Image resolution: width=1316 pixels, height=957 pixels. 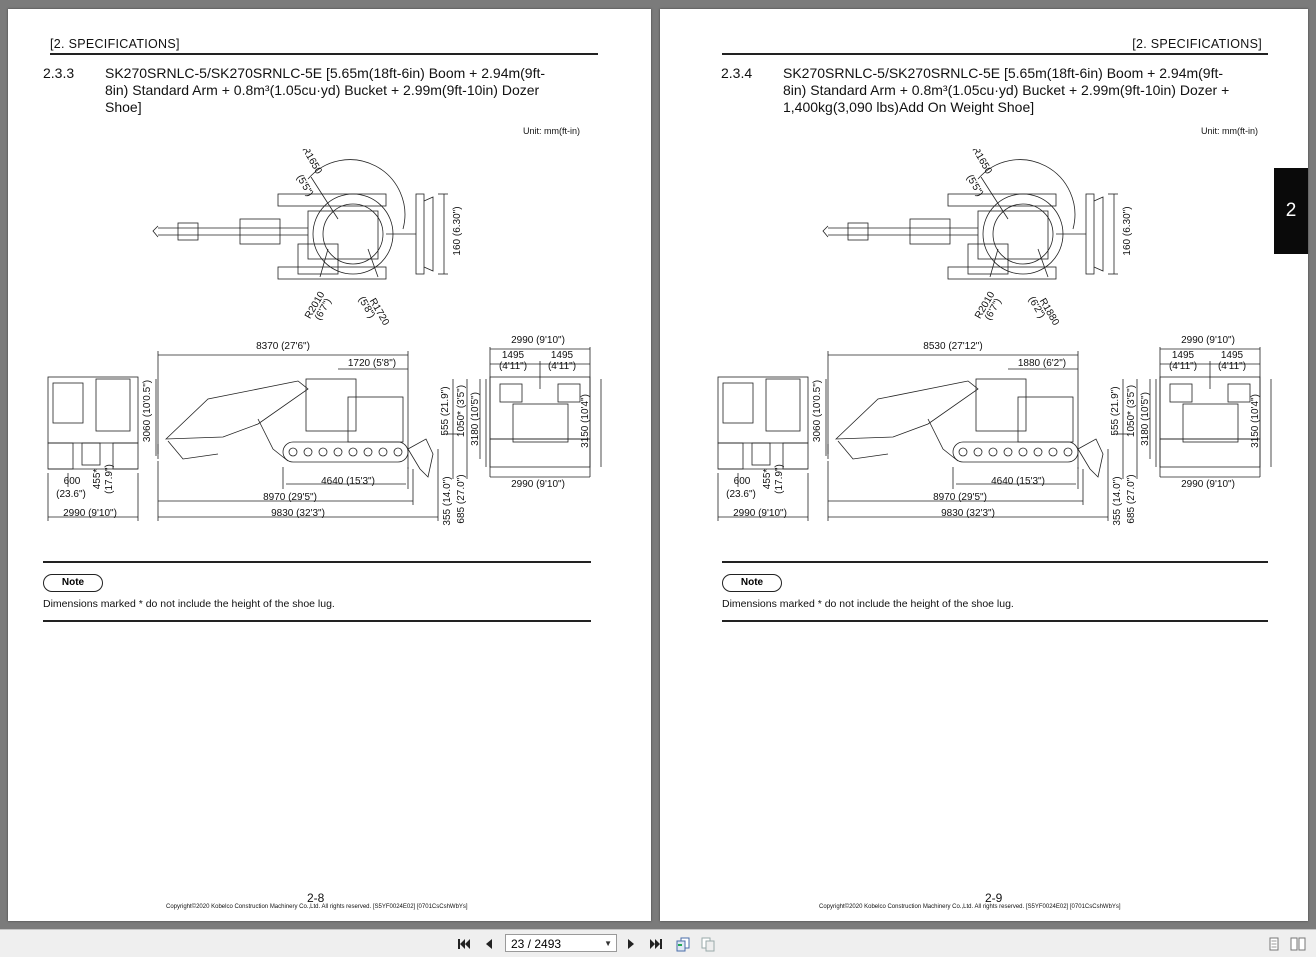 I want to click on title-line: 1,400kg(3,090 lbs)Add On Weight Shoe], so click(x=909, y=107).